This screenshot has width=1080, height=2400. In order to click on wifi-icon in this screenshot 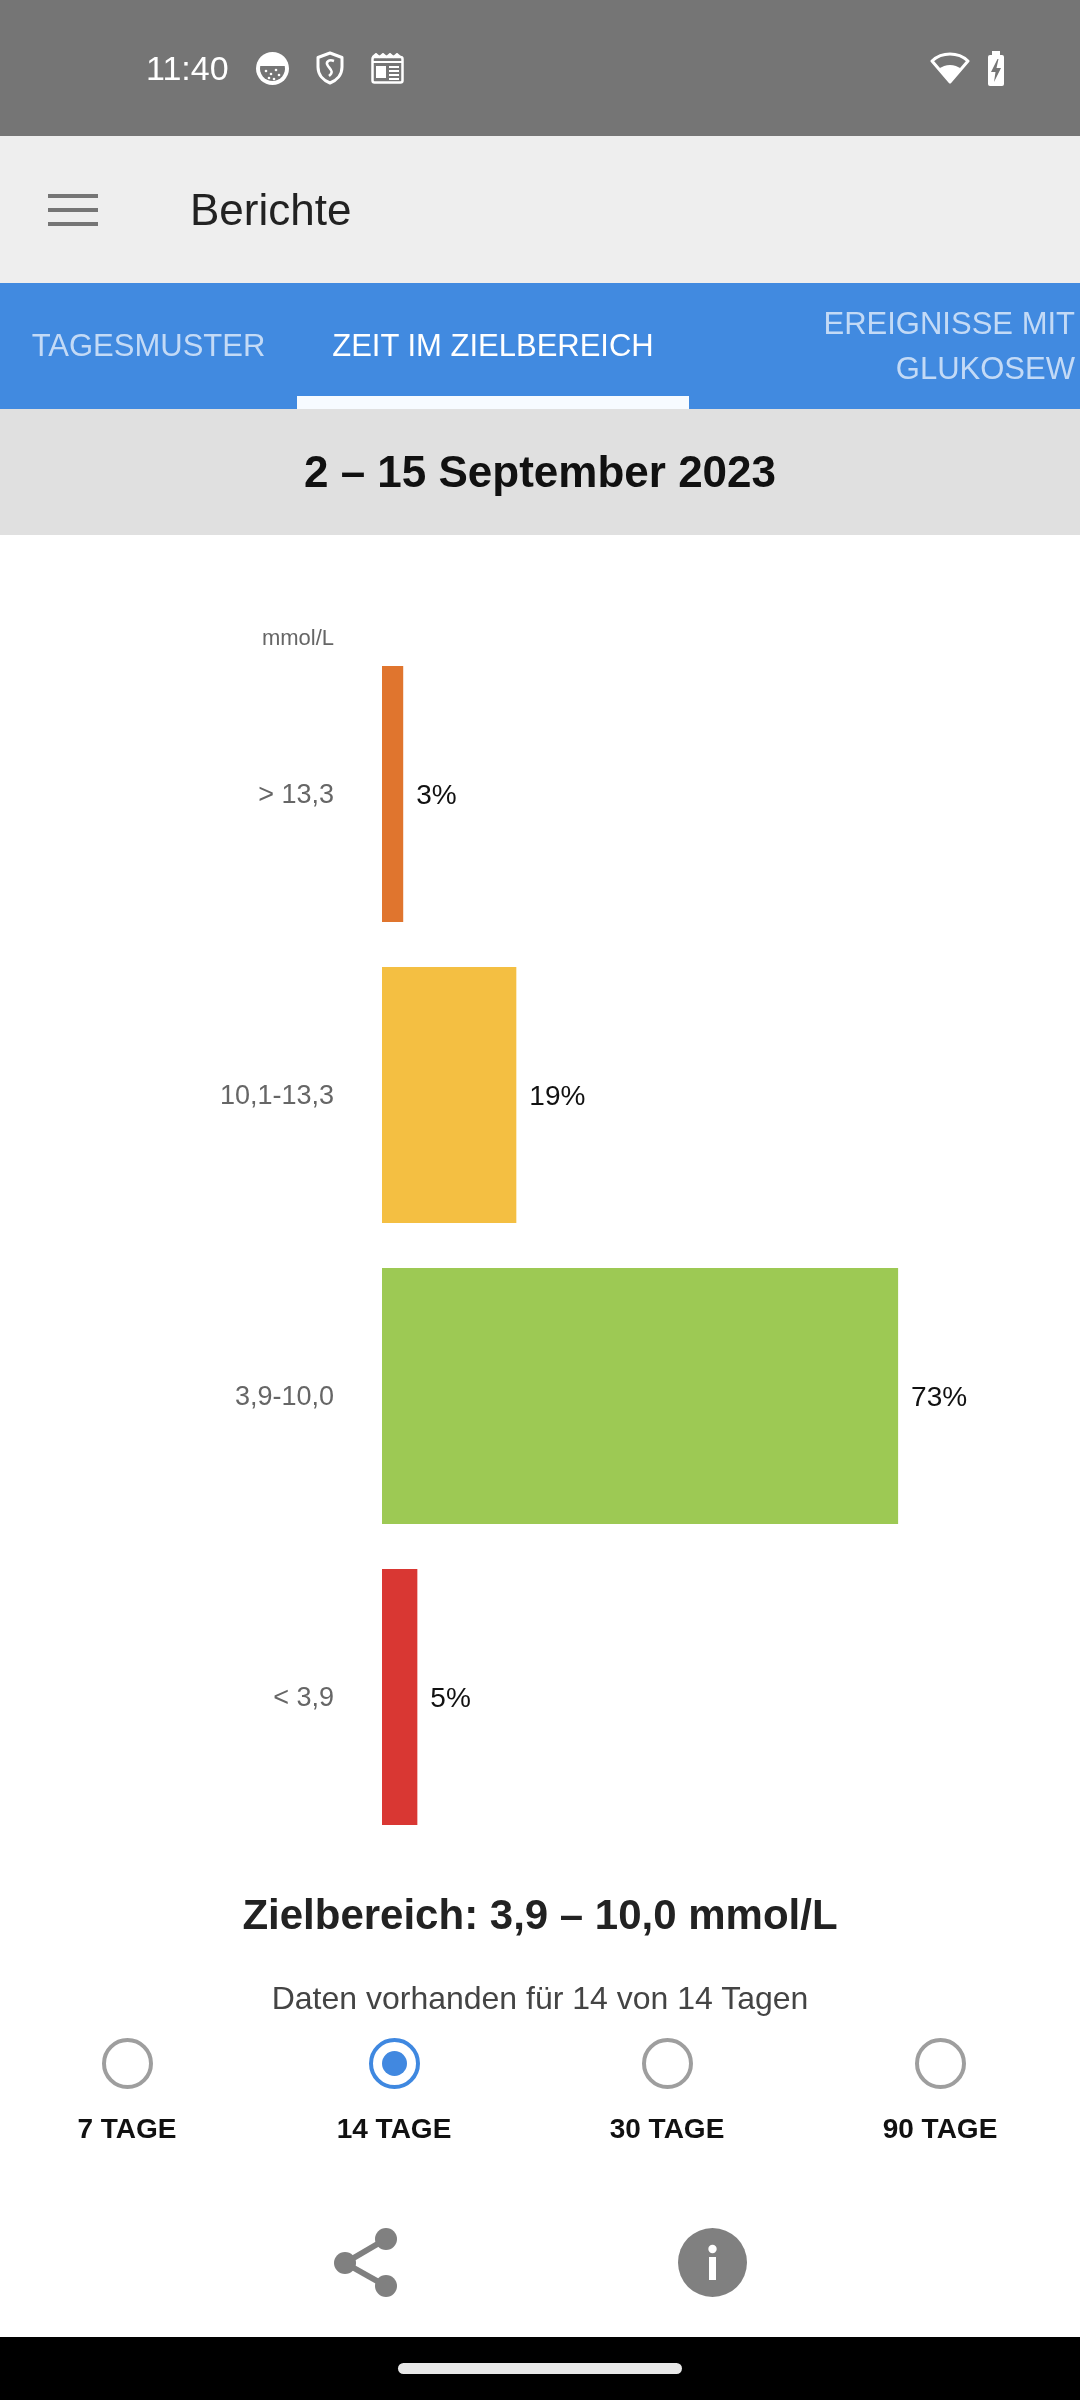, I will do `click(950, 68)`.